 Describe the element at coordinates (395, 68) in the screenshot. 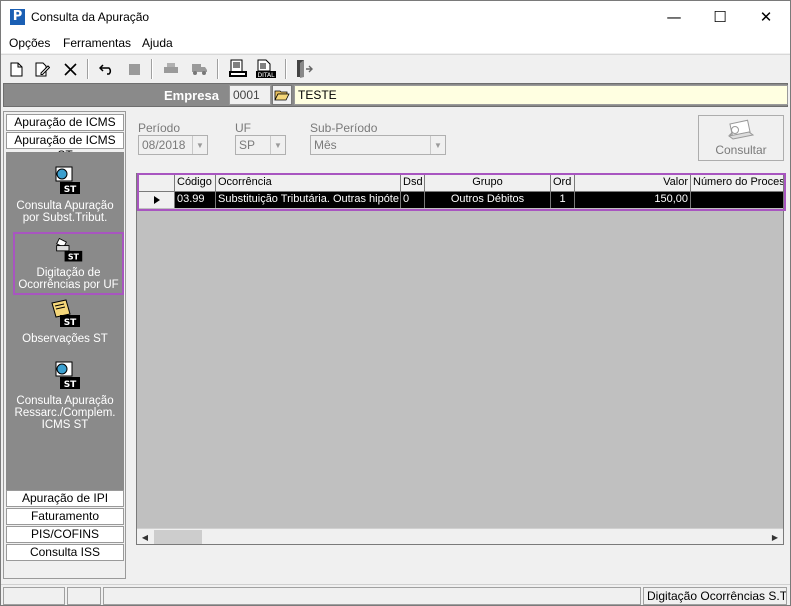

I see `toolbar: DITAL` at that location.